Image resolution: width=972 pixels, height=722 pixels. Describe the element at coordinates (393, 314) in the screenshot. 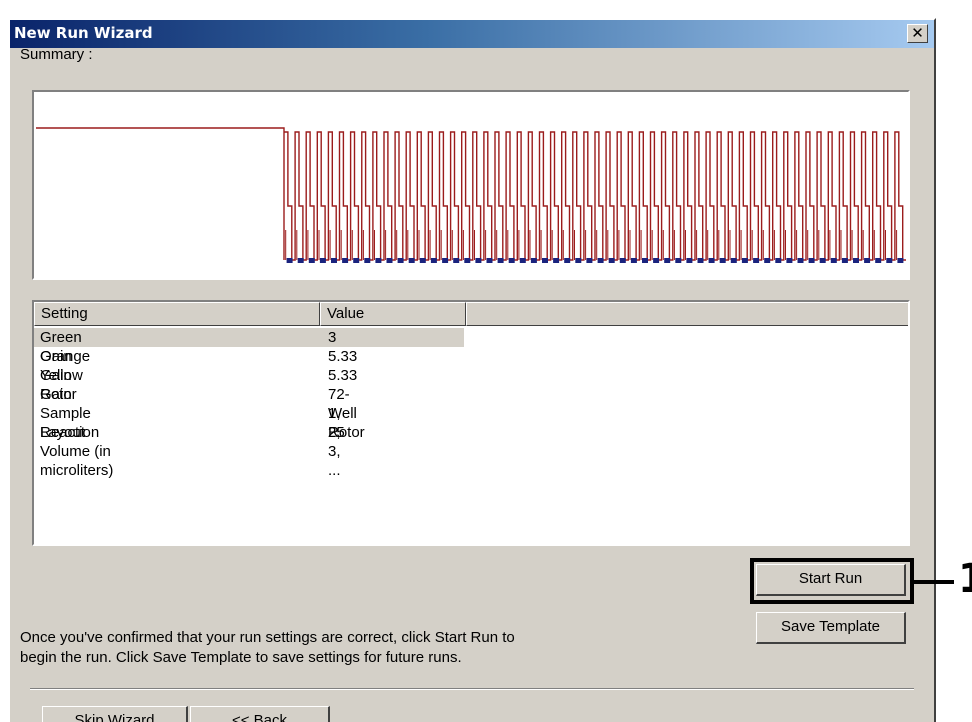

I see `column-header-value: Value` at that location.